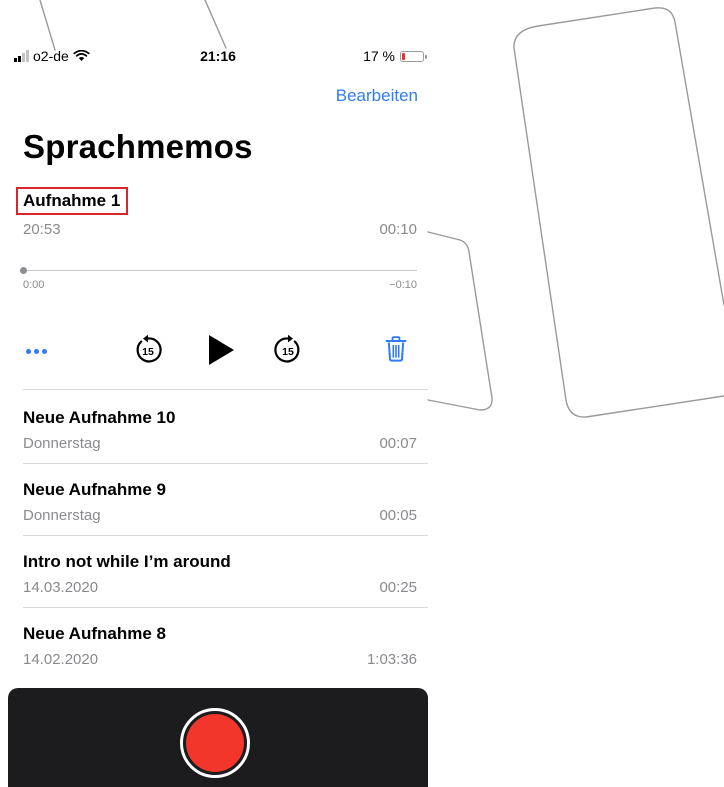 Image resolution: width=724 pixels, height=787 pixels. I want to click on skip-back-15-icon: 15, so click(149, 348).